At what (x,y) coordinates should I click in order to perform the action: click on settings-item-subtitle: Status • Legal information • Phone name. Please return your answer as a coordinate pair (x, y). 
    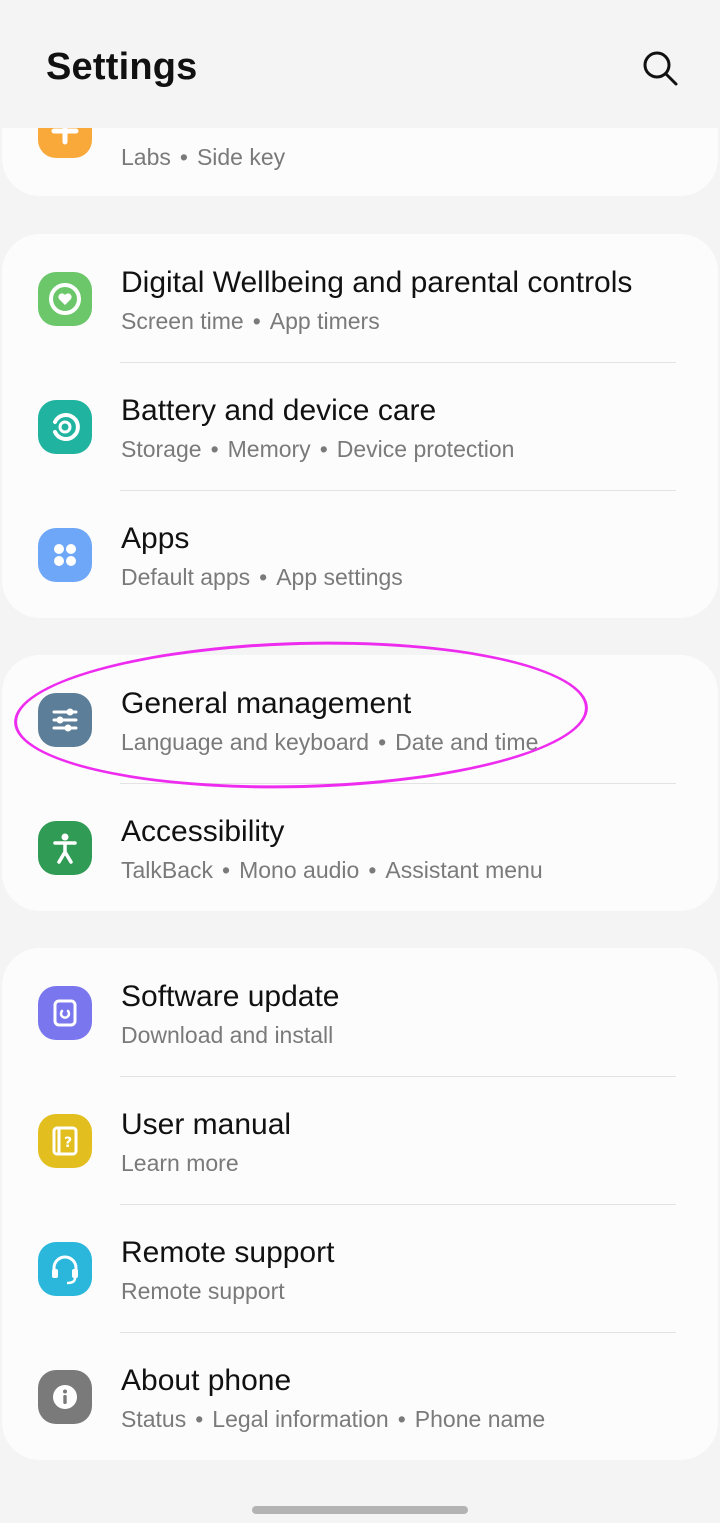
    Looking at the image, I should click on (333, 1419).